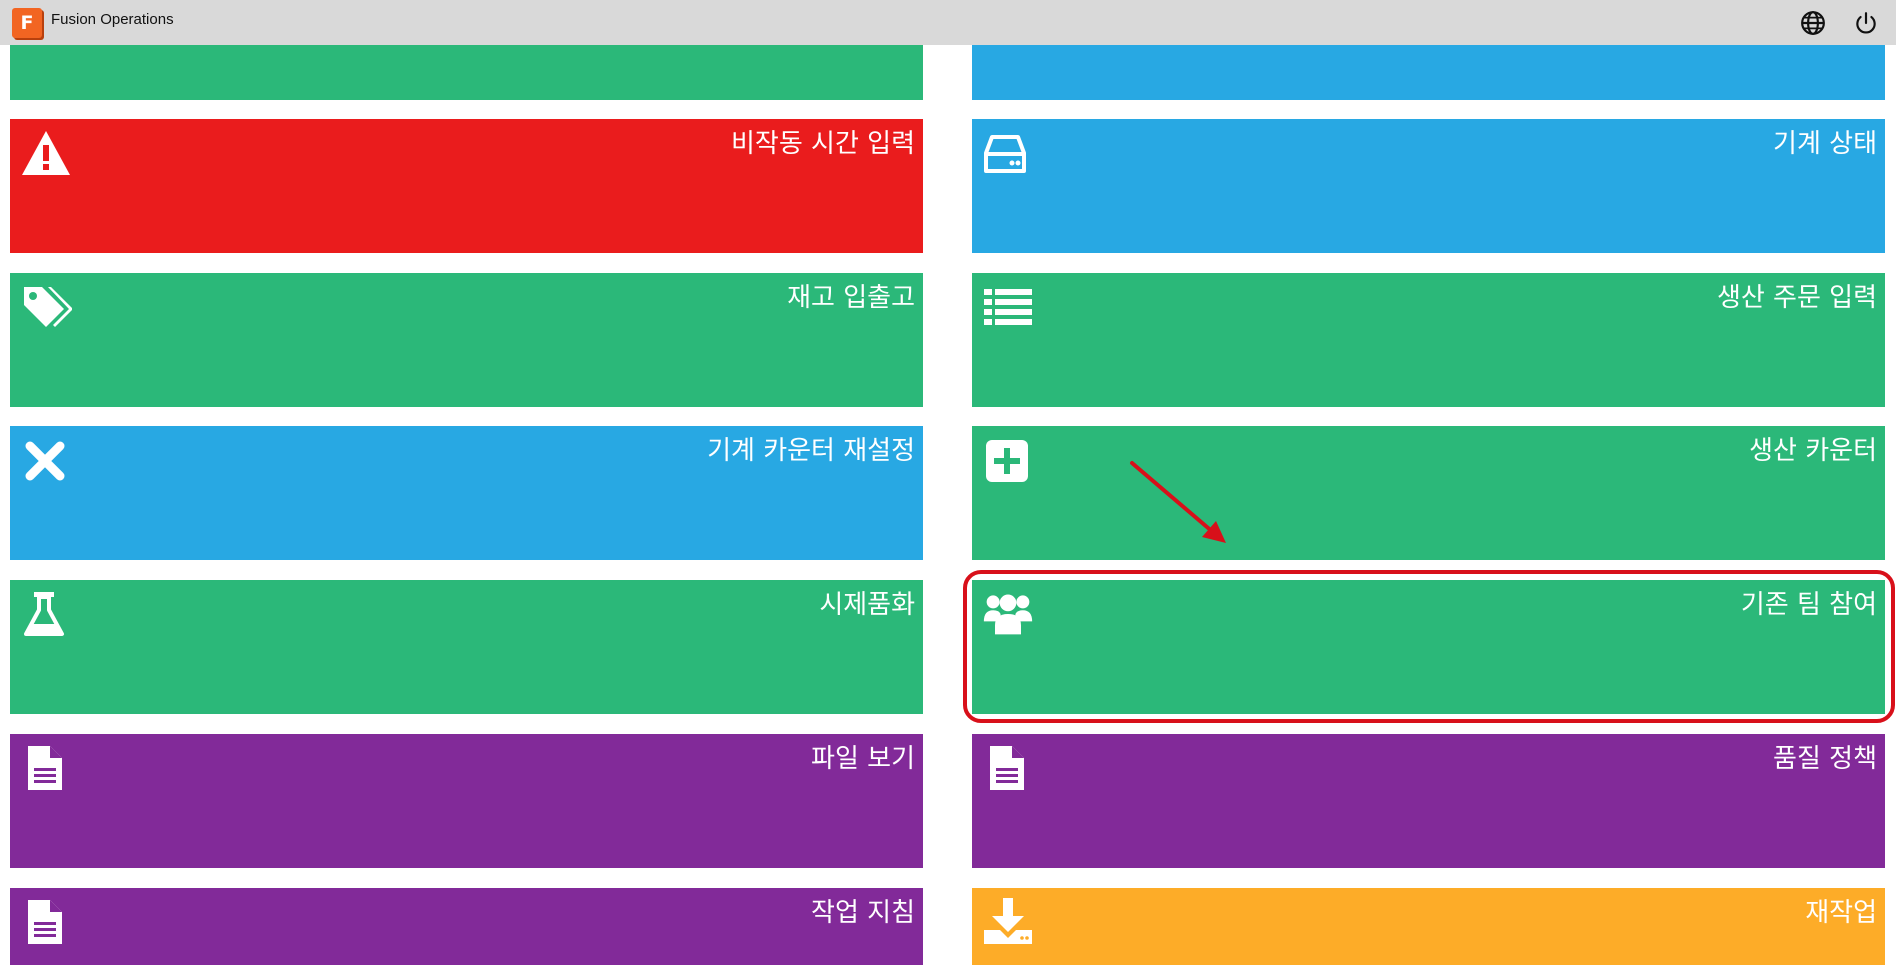 Image resolution: width=1896 pixels, height=965 pixels. I want to click on highlight-box, so click(1429, 646).